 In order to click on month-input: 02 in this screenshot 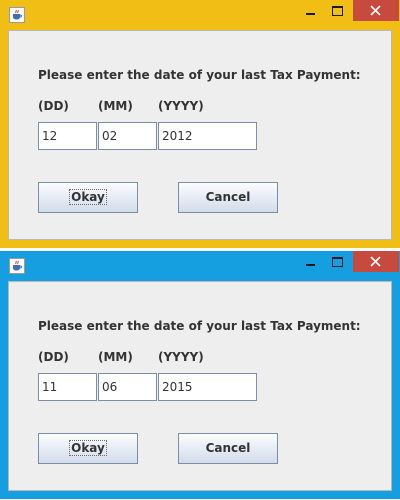, I will do `click(127, 136)`.